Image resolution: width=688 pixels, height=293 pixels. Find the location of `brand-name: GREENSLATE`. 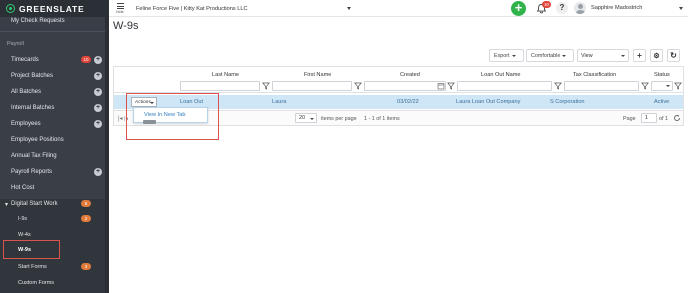

brand-name: GREENSLATE is located at coordinates (52, 8).